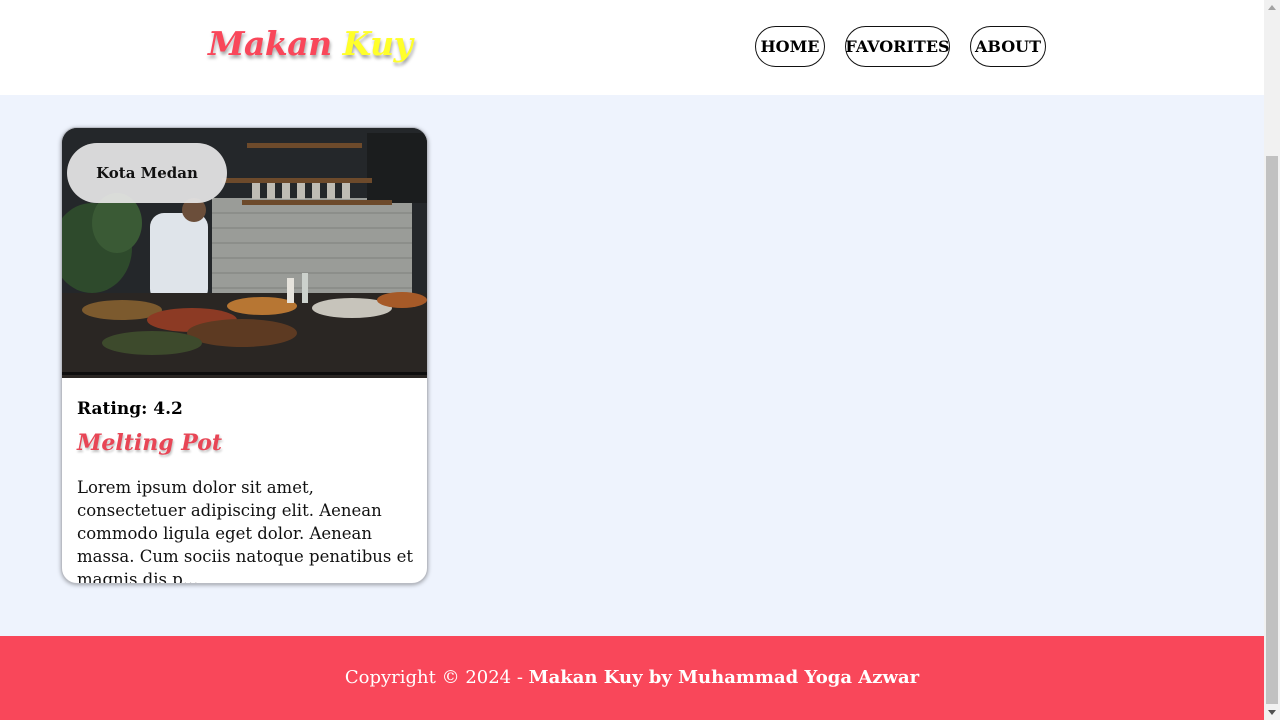 The height and width of the screenshot is (720, 1280). What do you see at coordinates (244, 253) in the screenshot?
I see `restaurant-image: Kota Medan` at bounding box center [244, 253].